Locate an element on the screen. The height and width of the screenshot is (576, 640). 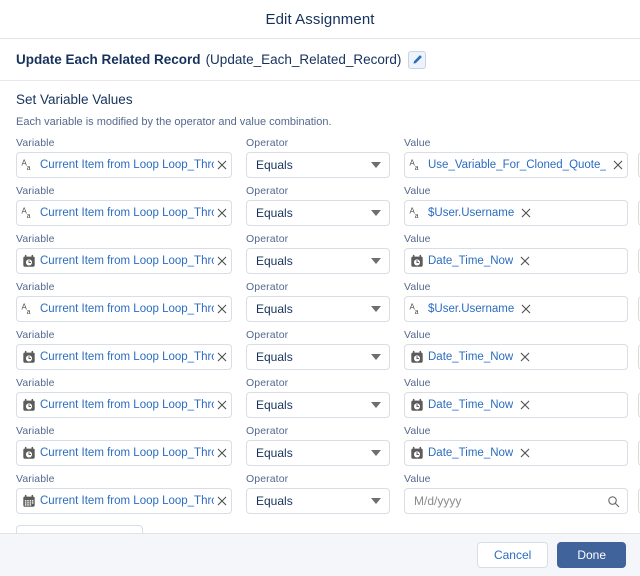
value-input: M/d/yyyy is located at coordinates (516, 501).